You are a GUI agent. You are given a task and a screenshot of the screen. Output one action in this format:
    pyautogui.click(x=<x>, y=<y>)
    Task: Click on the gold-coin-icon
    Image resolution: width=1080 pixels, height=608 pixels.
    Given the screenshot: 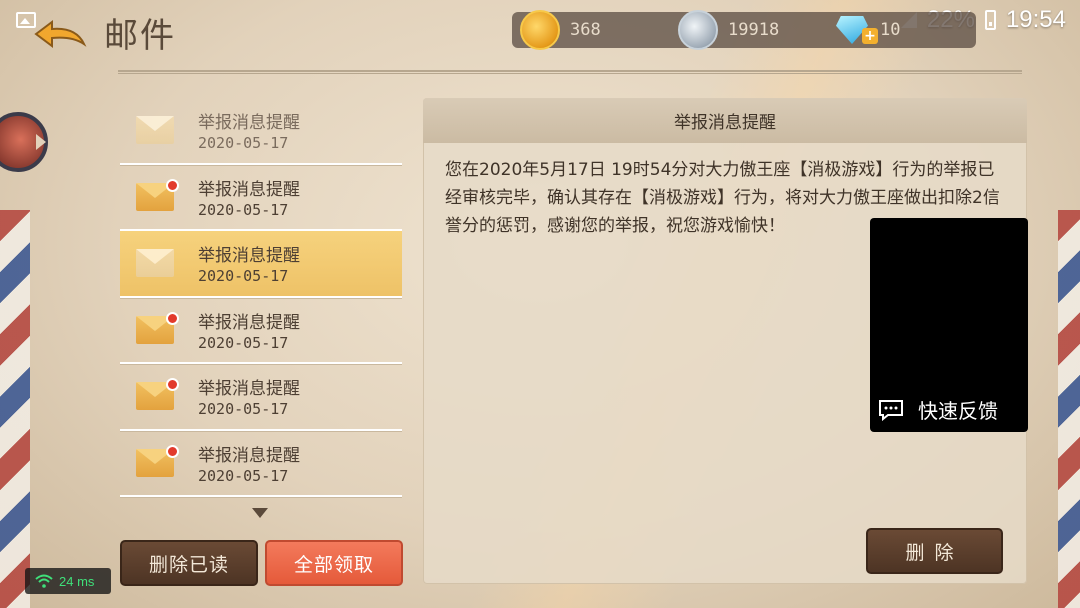 What is the action you would take?
    pyautogui.click(x=540, y=30)
    